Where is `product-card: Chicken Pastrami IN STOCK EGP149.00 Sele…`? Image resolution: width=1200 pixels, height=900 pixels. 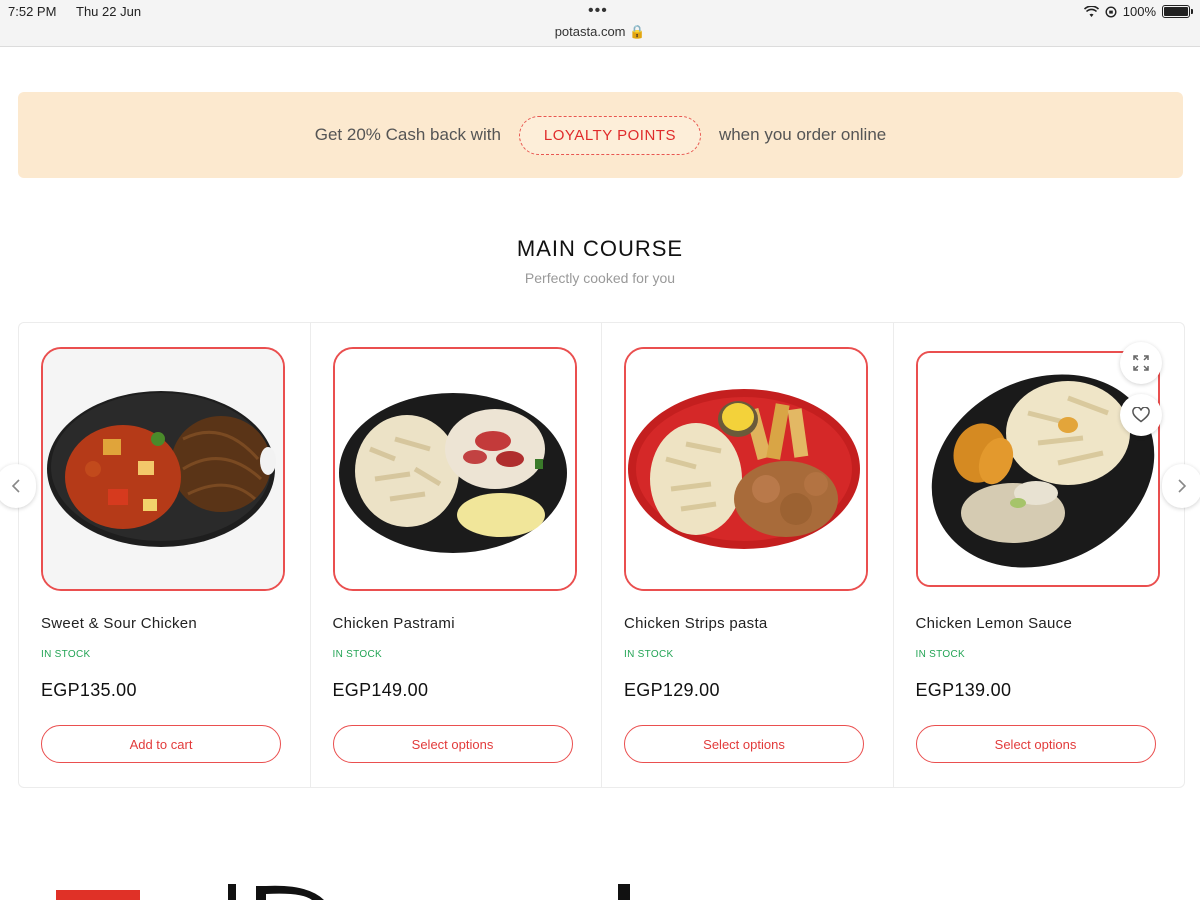
product-card: Chicken Pastrami IN STOCK EGP149.00 Sele… is located at coordinates (456, 555).